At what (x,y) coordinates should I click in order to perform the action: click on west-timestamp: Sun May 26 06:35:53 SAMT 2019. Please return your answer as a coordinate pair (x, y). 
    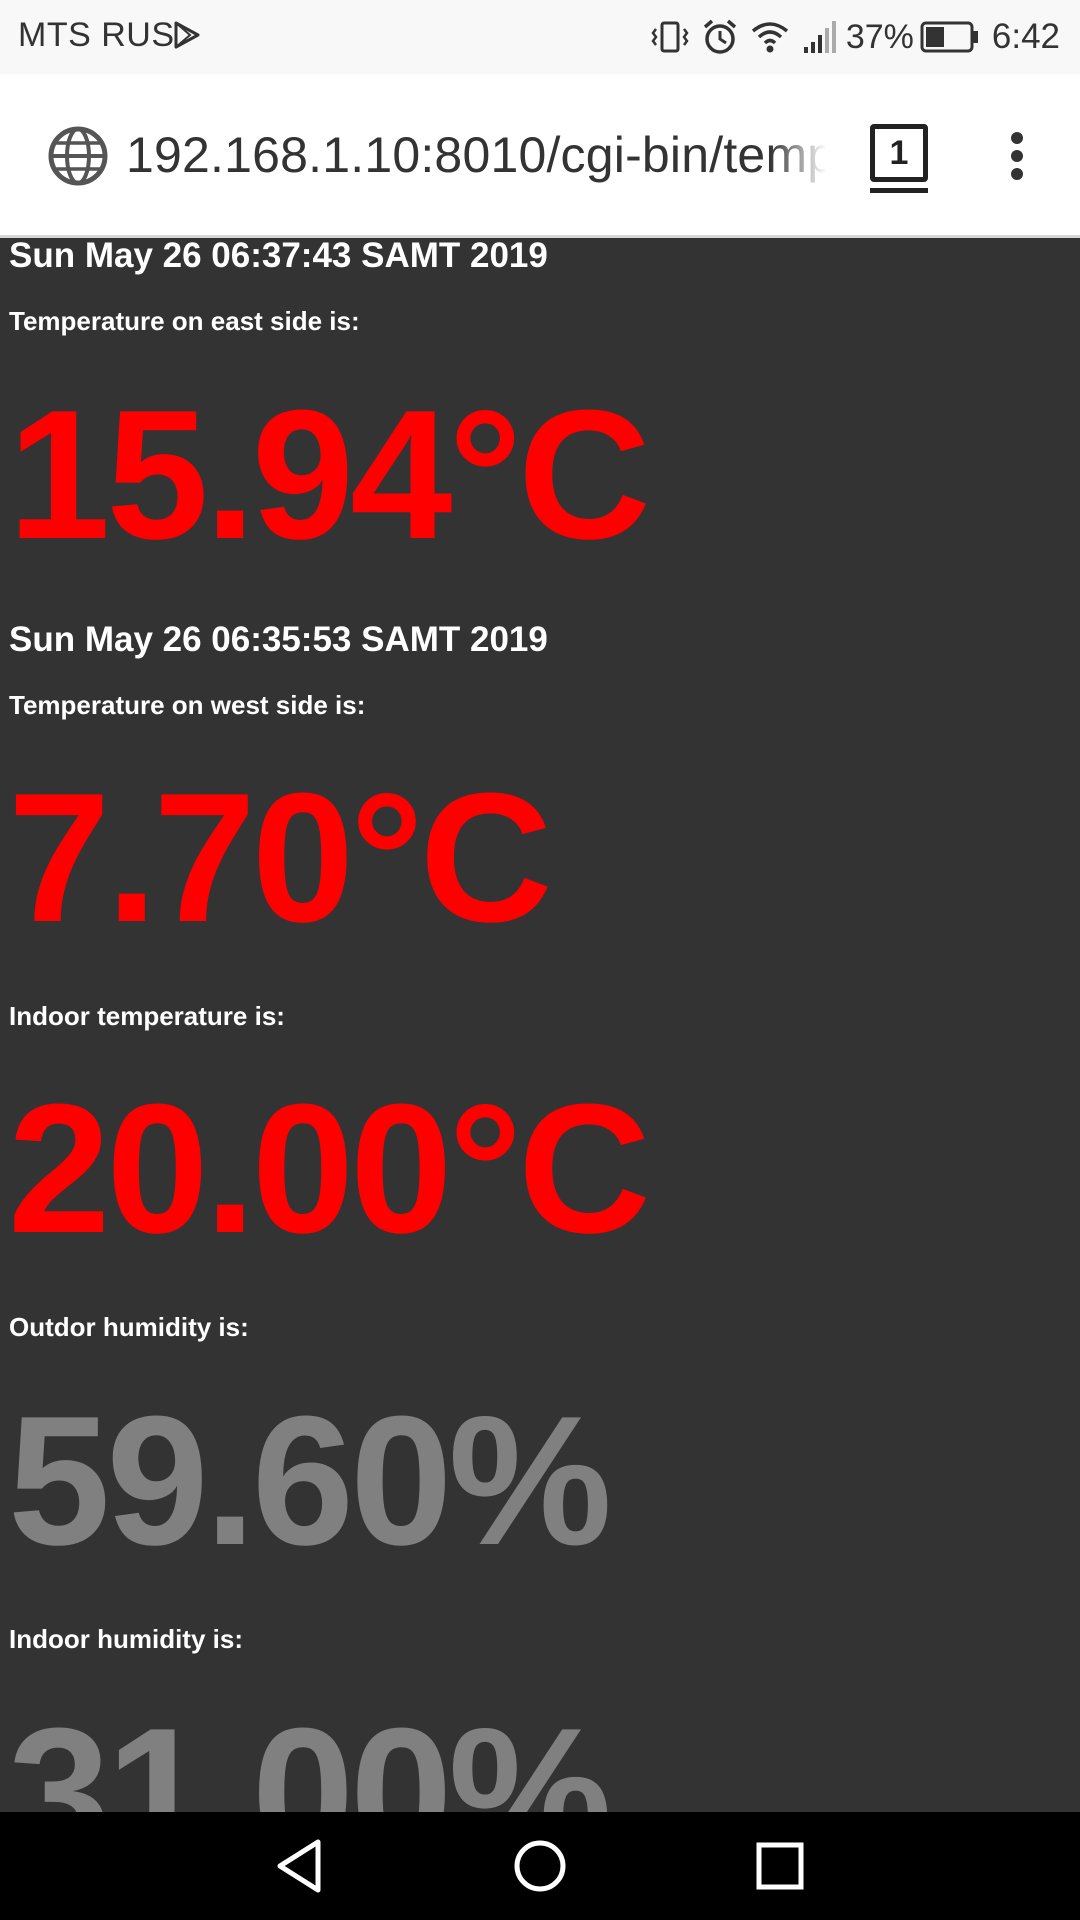
    Looking at the image, I should click on (278, 639).